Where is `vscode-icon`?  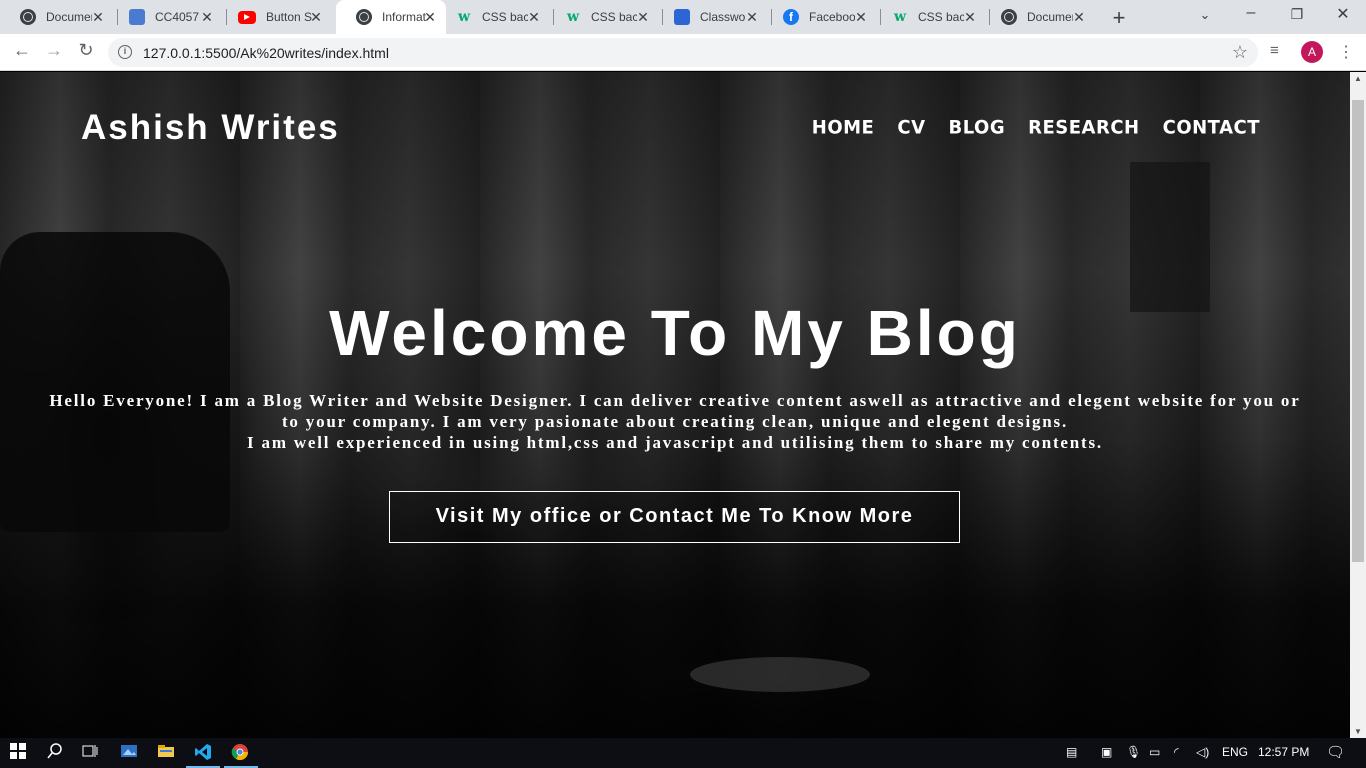 vscode-icon is located at coordinates (203, 753).